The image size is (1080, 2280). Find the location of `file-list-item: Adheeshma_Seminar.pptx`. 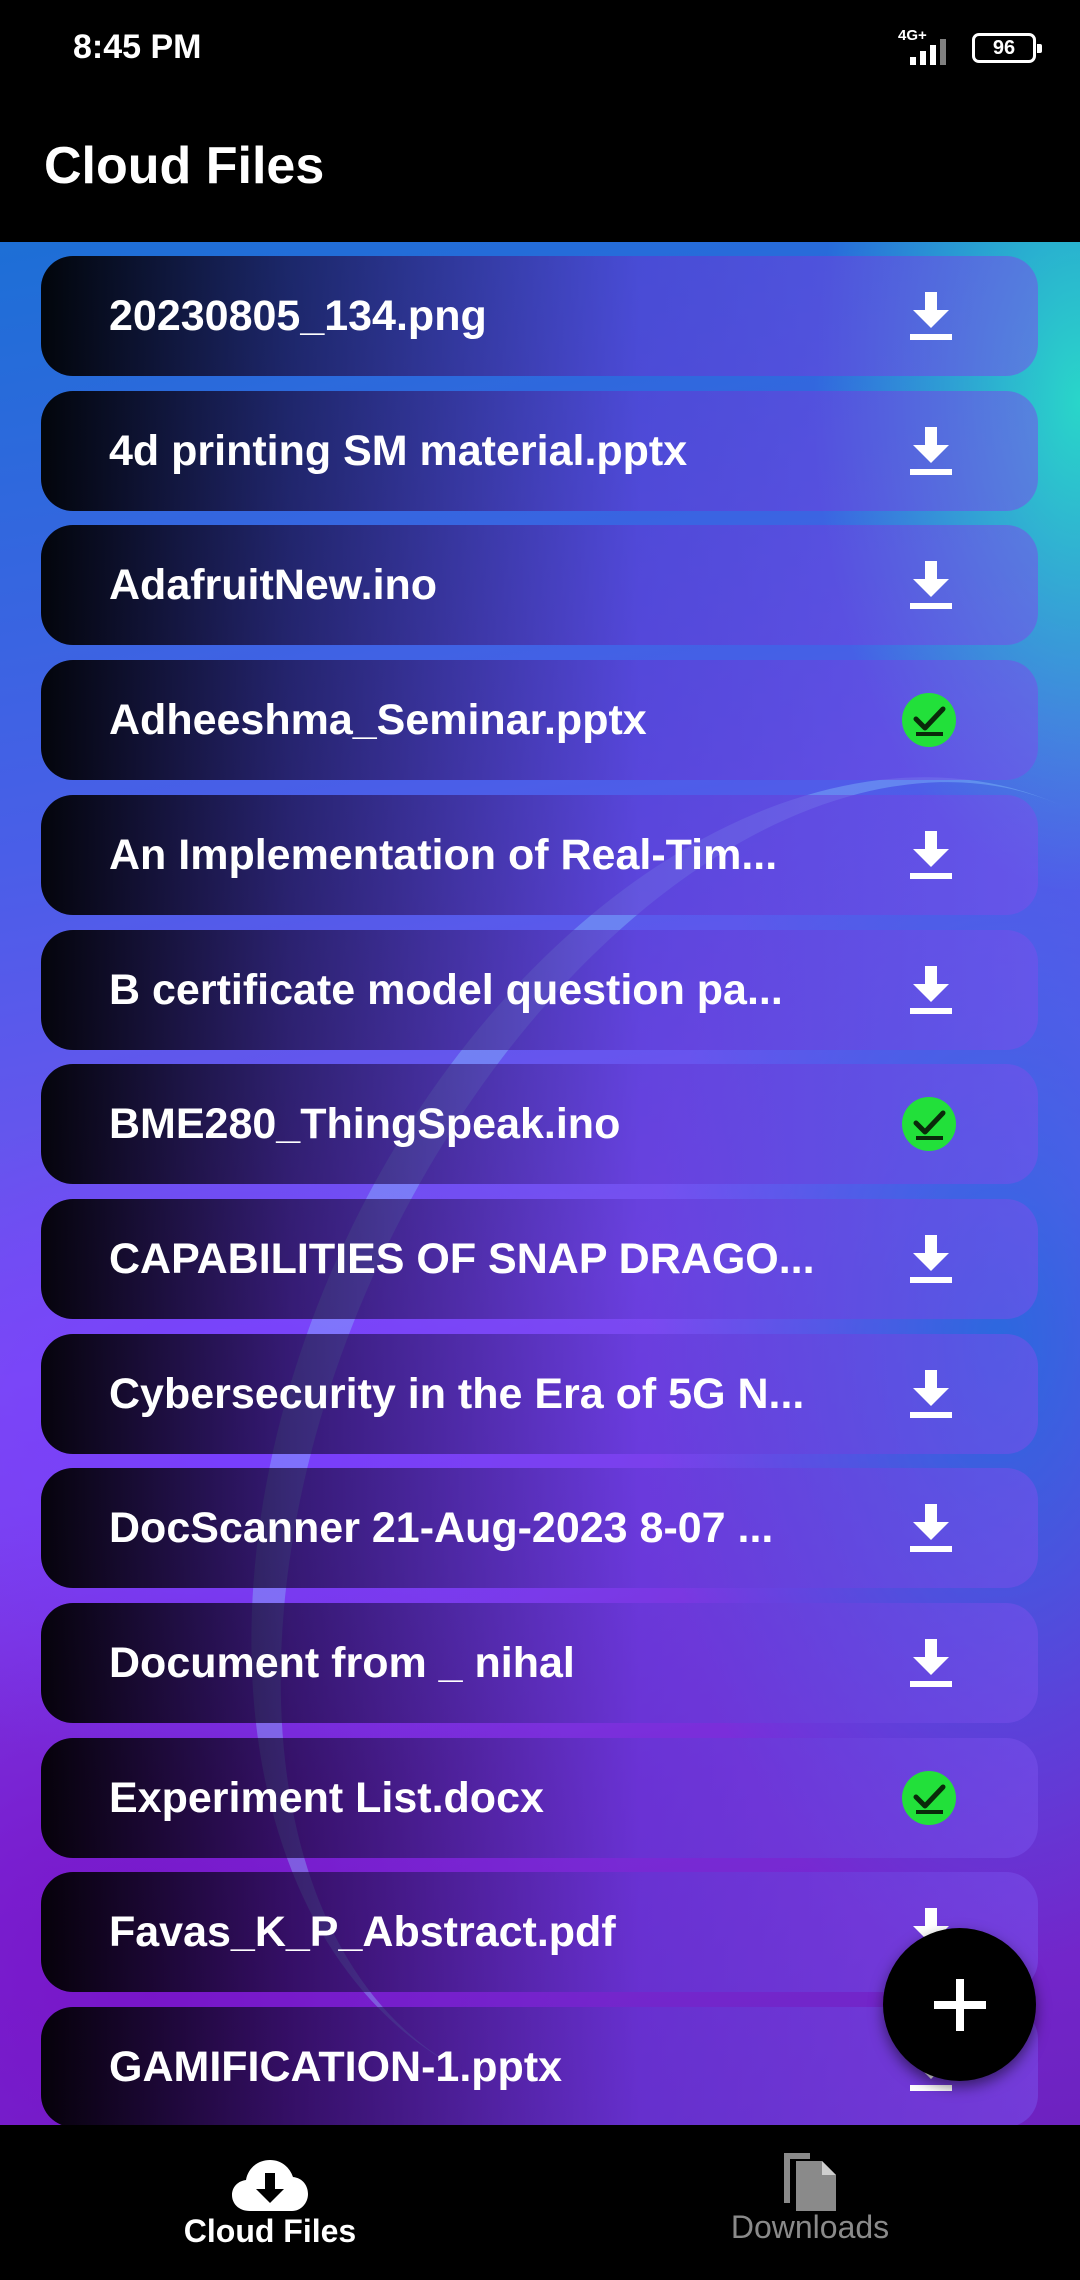

file-list-item: Adheeshma_Seminar.pptx is located at coordinates (539, 720).